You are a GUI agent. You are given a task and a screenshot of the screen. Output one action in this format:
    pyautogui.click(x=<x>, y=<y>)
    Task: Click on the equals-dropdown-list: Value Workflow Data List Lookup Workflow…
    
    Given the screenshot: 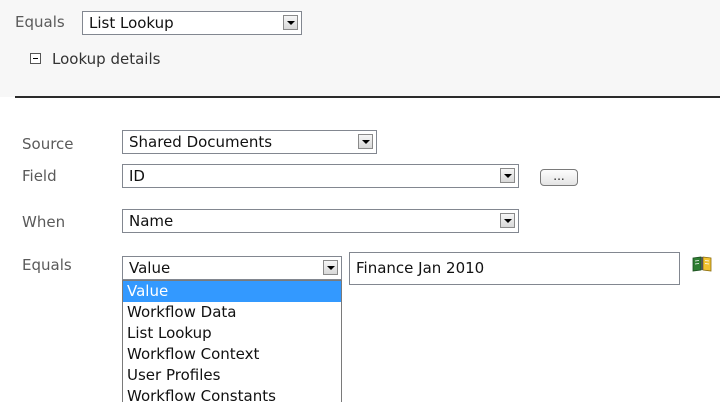 What is the action you would take?
    pyautogui.click(x=232, y=341)
    